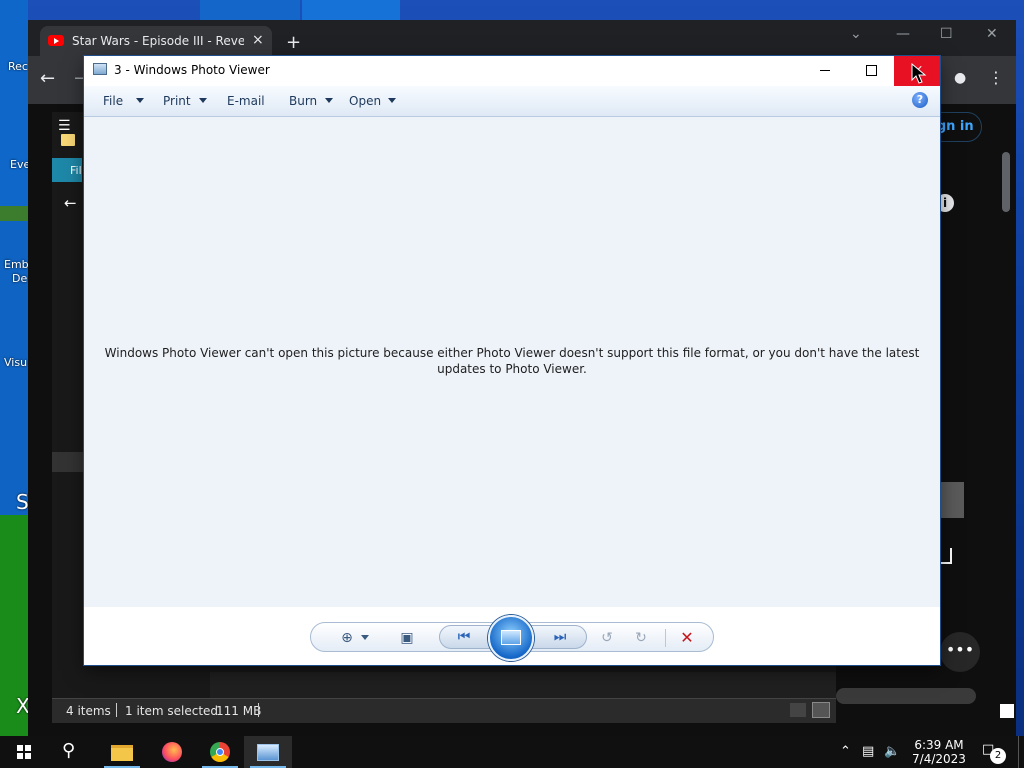 The image size is (1024, 768). I want to click on close-icon: ✕, so click(992, 34).